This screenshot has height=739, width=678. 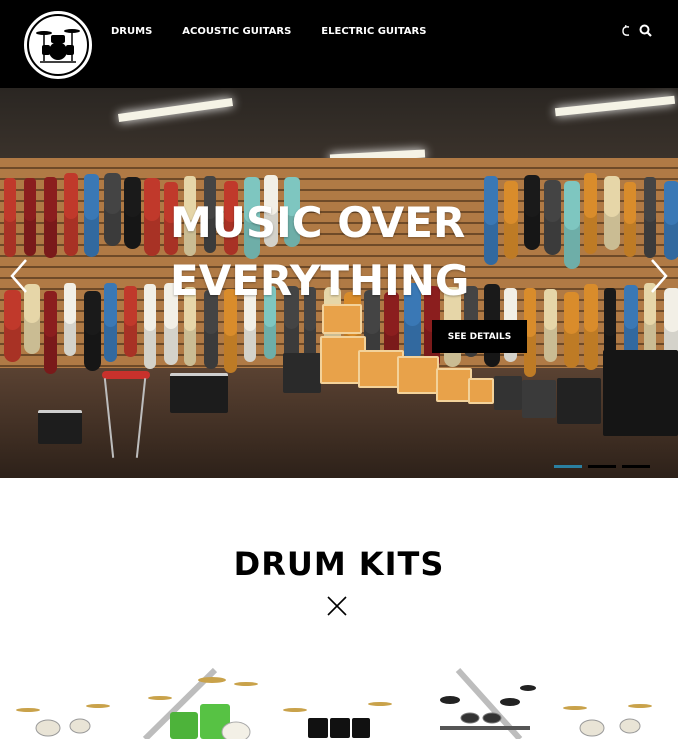 I want to click on hero-title: MUSIC OVER EVERYTHING, so click(x=320, y=251).